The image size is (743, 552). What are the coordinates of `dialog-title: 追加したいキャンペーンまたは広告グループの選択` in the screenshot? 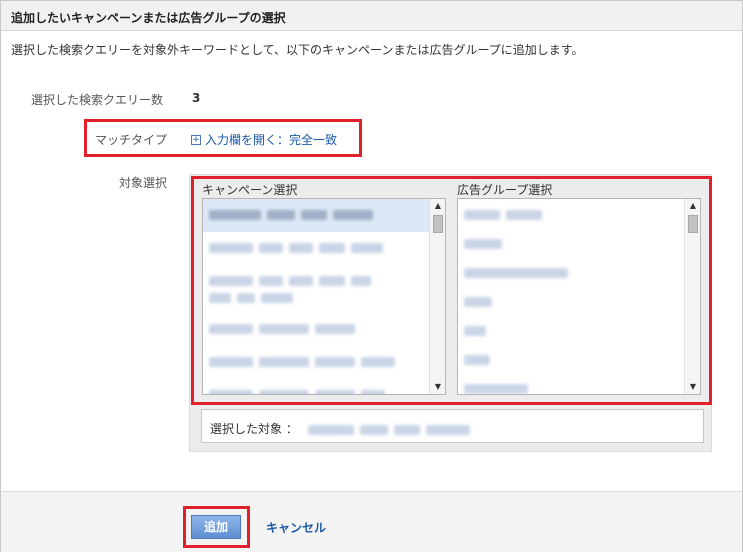 It's located at (371, 16).